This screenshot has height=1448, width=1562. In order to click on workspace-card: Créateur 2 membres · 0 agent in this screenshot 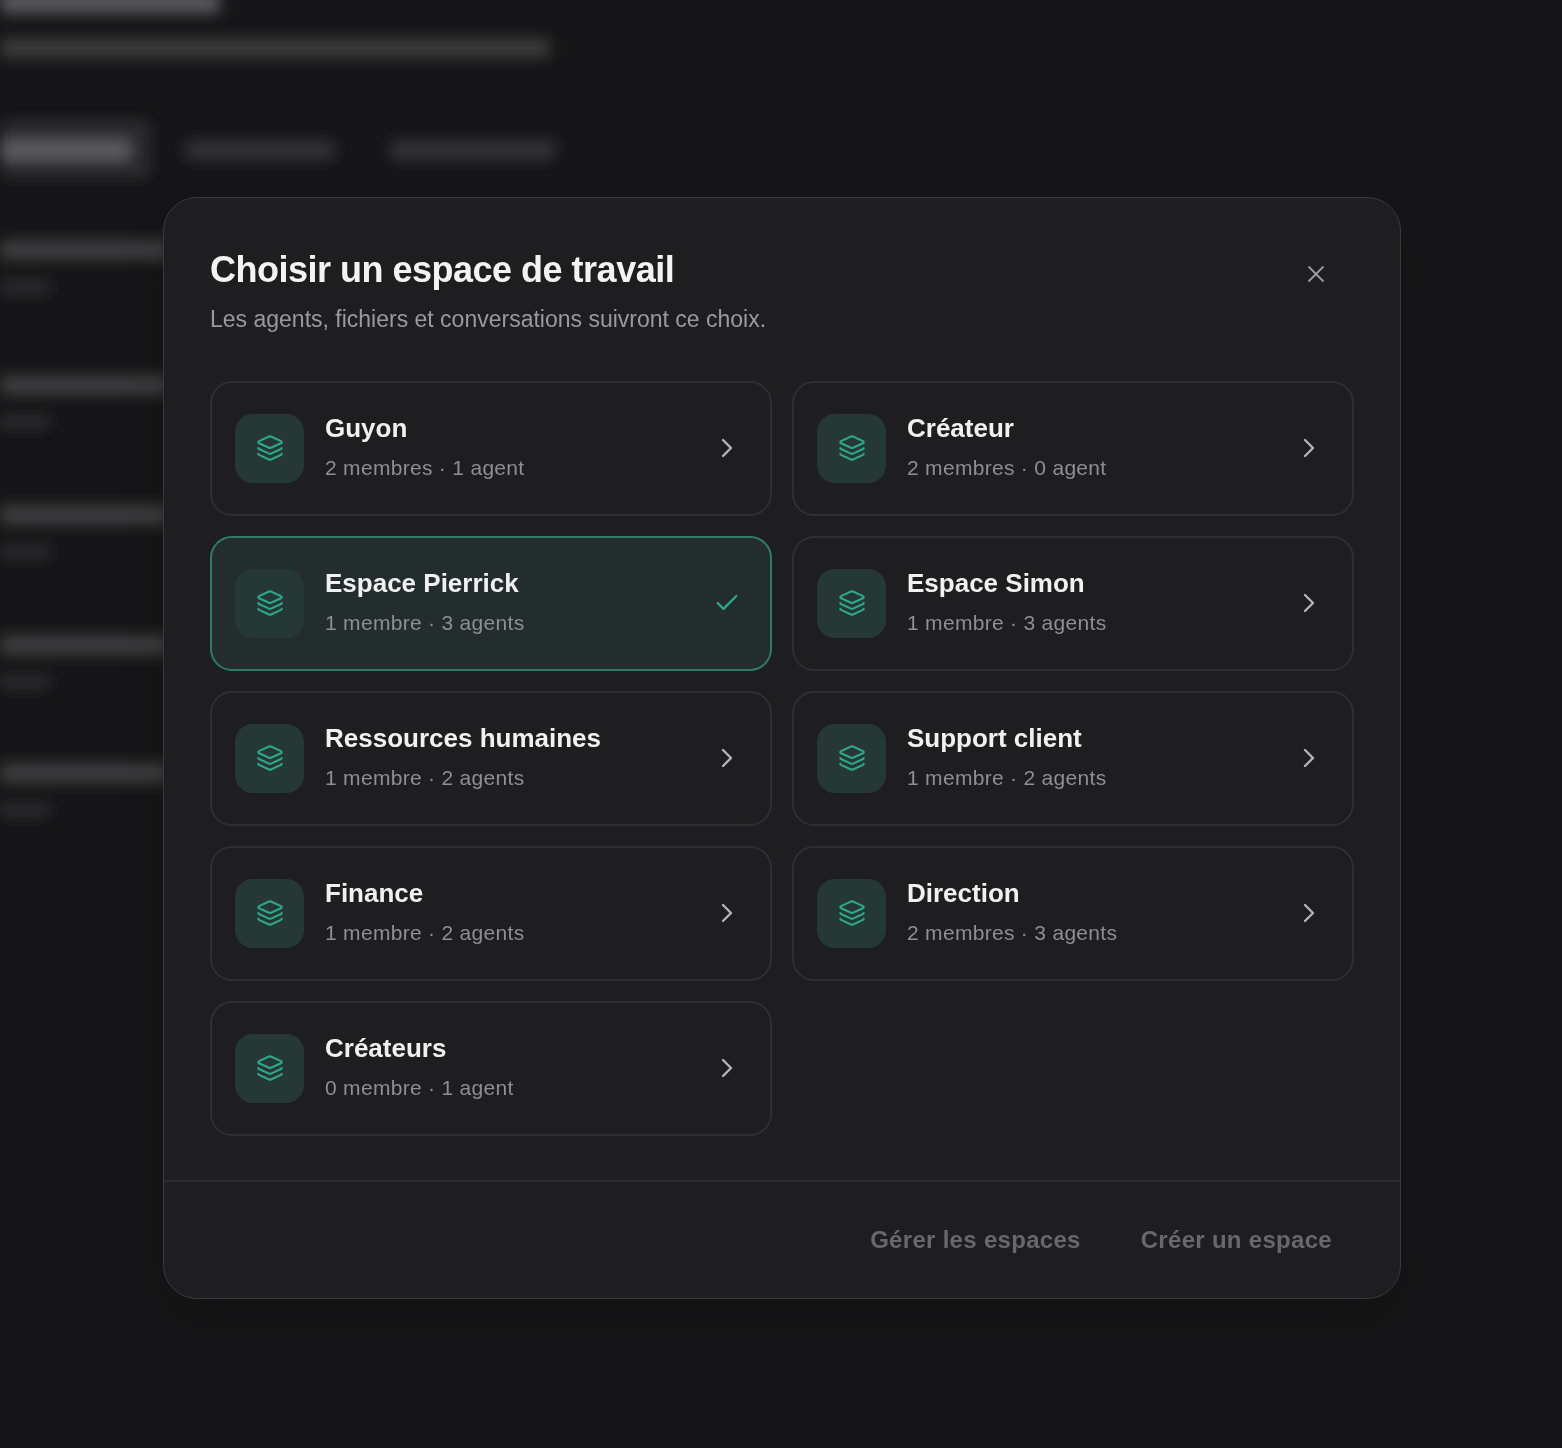, I will do `click(1073, 448)`.